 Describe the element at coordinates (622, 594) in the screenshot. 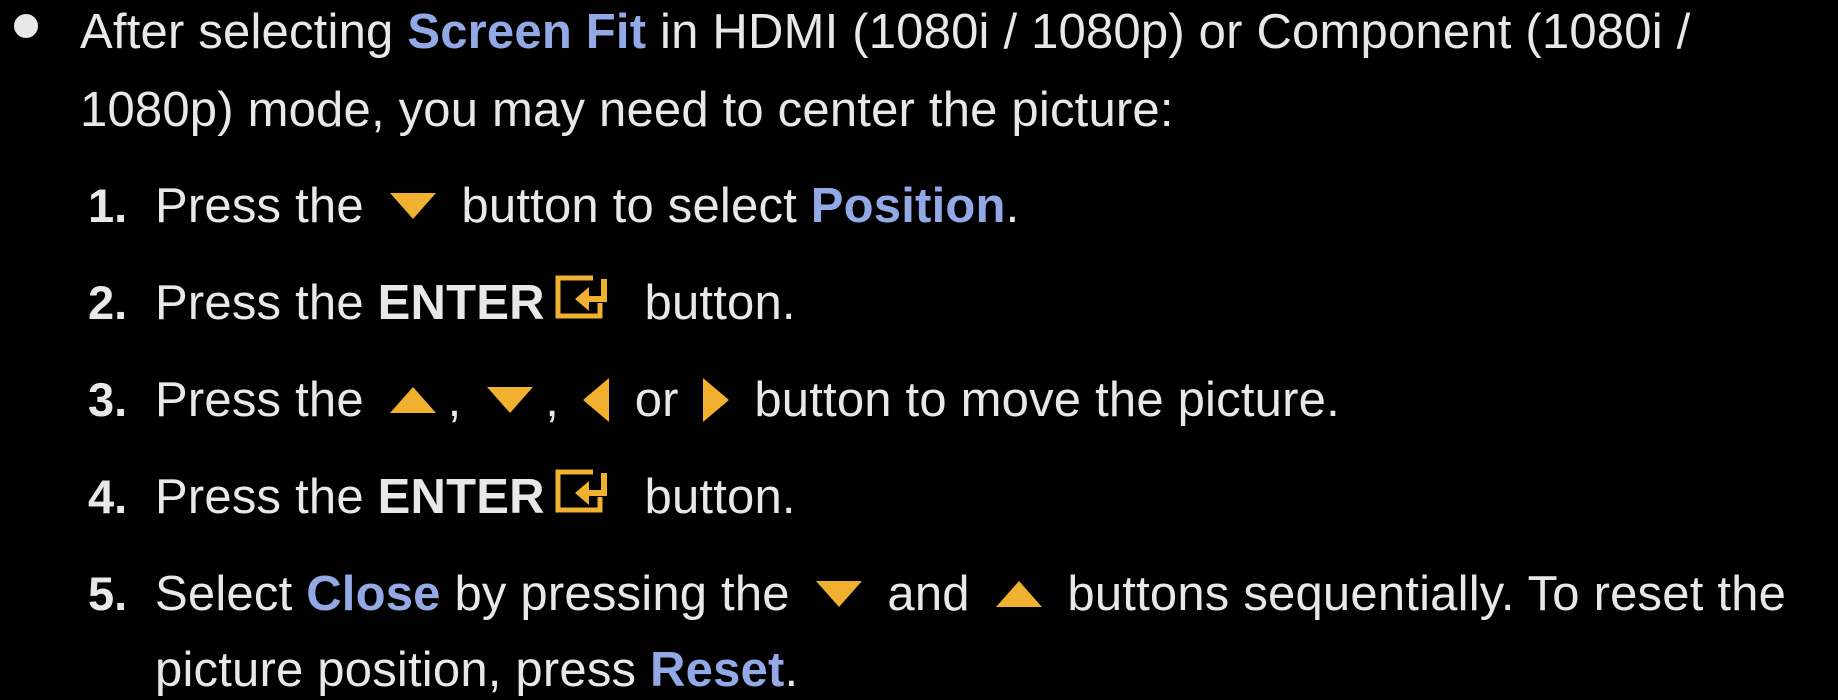

I see `step-text-part: by pressing the` at that location.